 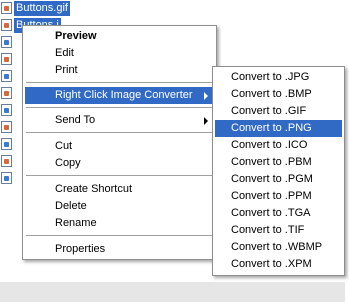 What do you see at coordinates (172, 292) in the screenshot?
I see `shadow-strip` at bounding box center [172, 292].